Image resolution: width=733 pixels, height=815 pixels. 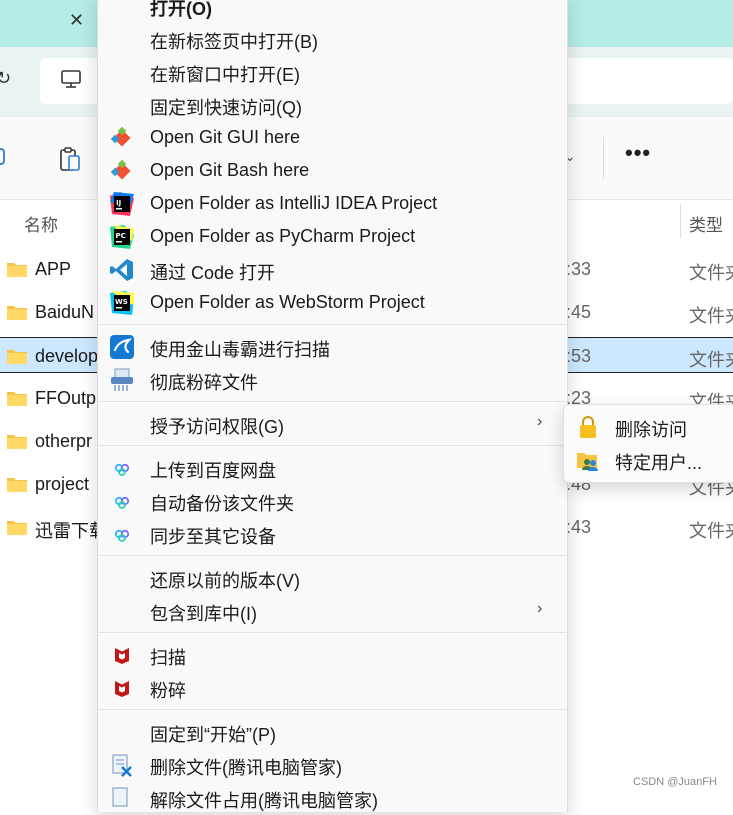 I want to click on menu-item-open-new-window: 在新窗口中打开(E), so click(x=331, y=72).